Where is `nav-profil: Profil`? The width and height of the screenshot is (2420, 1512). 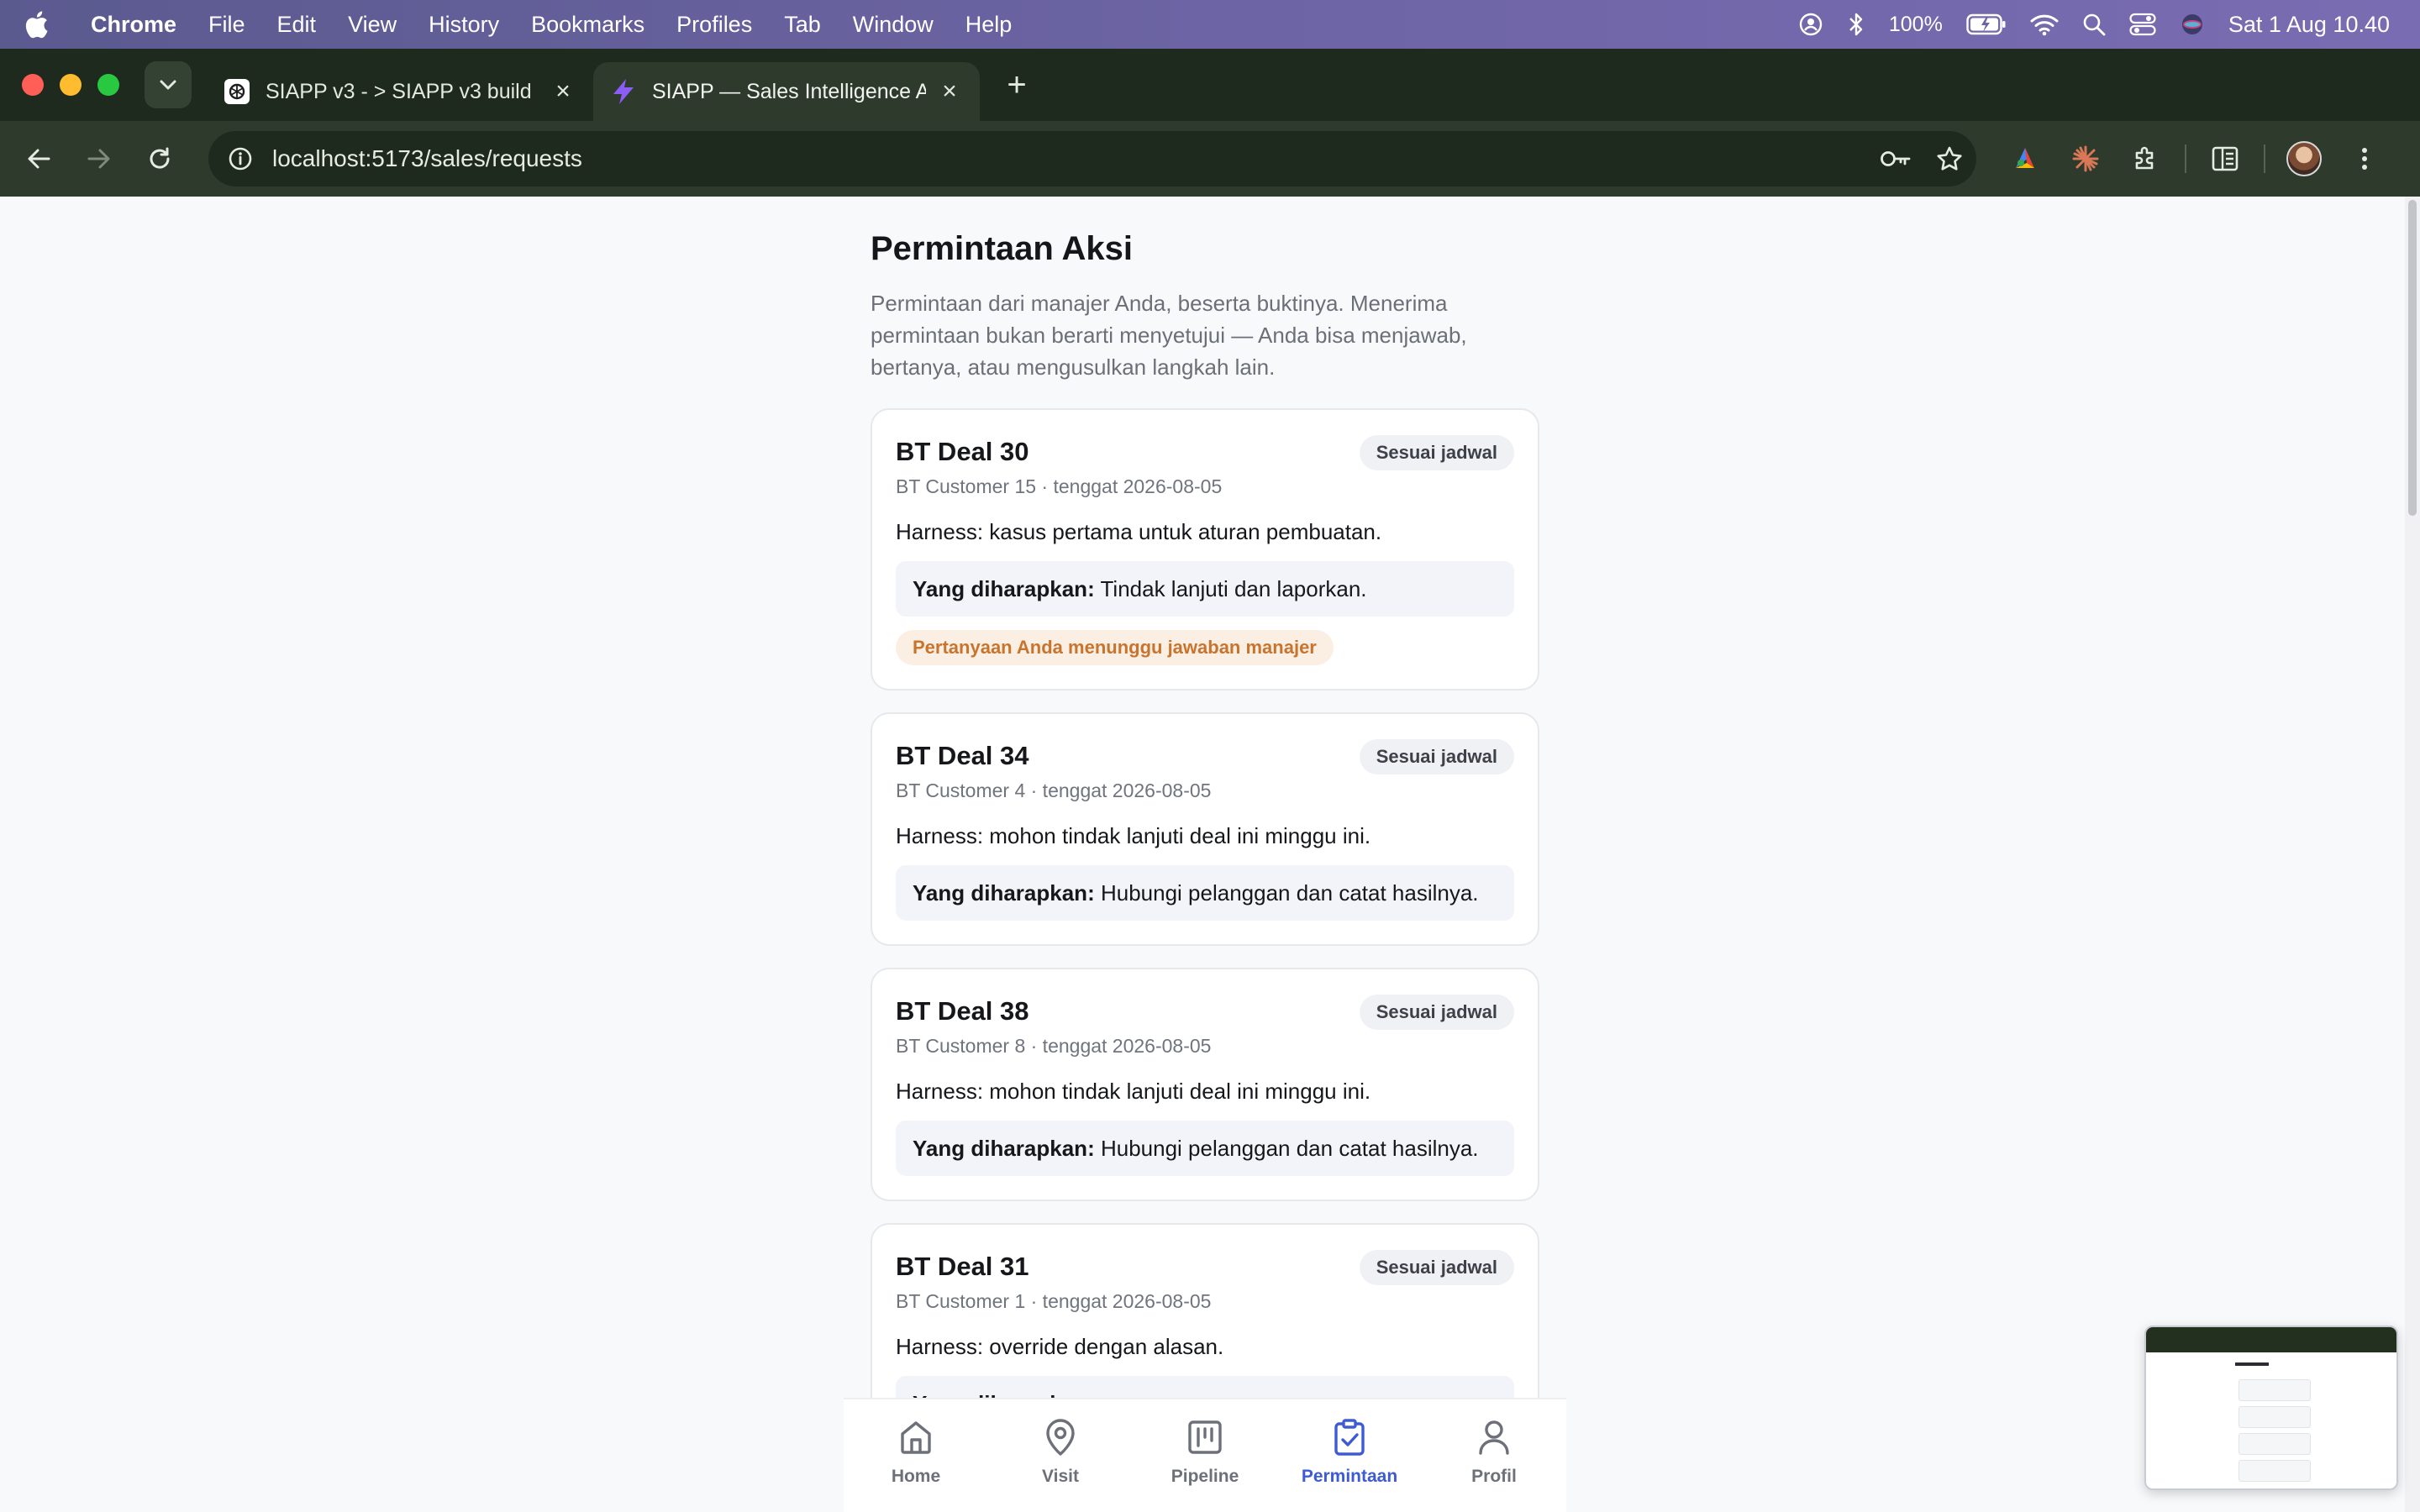 nav-profil: Profil is located at coordinates (1494, 1455).